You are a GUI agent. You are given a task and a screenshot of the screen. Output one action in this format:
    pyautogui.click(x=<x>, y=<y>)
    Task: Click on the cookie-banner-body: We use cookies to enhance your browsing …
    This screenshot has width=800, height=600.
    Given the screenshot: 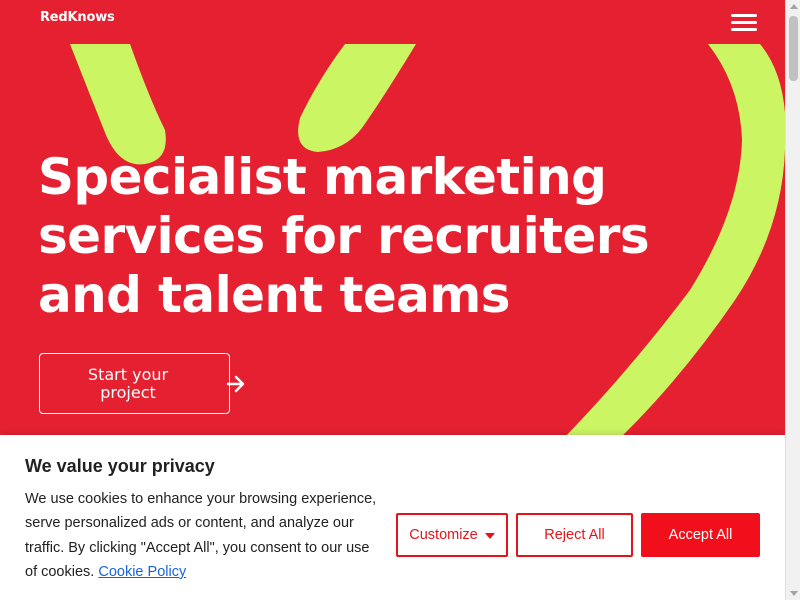 What is the action you would take?
    pyautogui.click(x=201, y=535)
    